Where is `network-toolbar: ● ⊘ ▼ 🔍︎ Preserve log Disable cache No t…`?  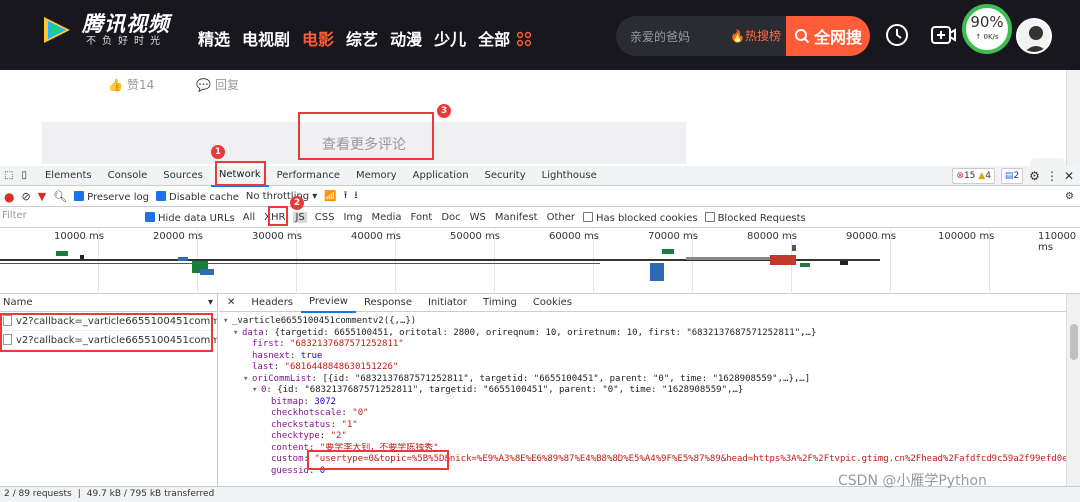 network-toolbar: ● ⊘ ▼ 🔍︎ Preserve log Disable cache No t… is located at coordinates (540, 197).